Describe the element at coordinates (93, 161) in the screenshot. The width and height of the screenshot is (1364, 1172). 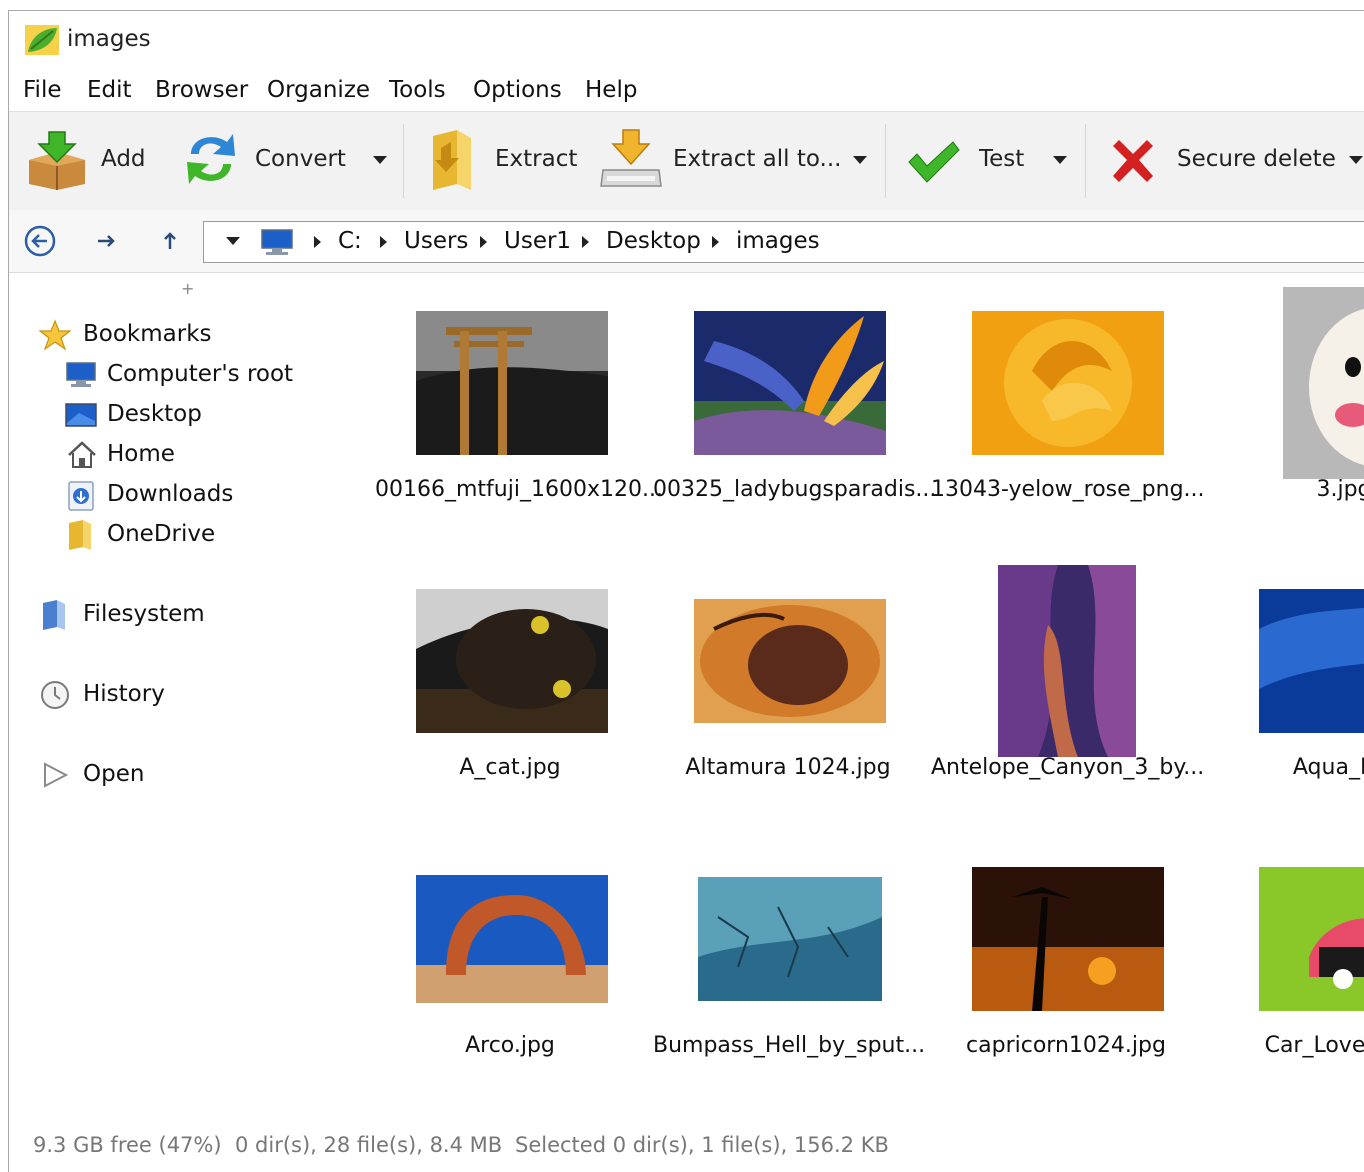
I see `add-button: Add` at that location.